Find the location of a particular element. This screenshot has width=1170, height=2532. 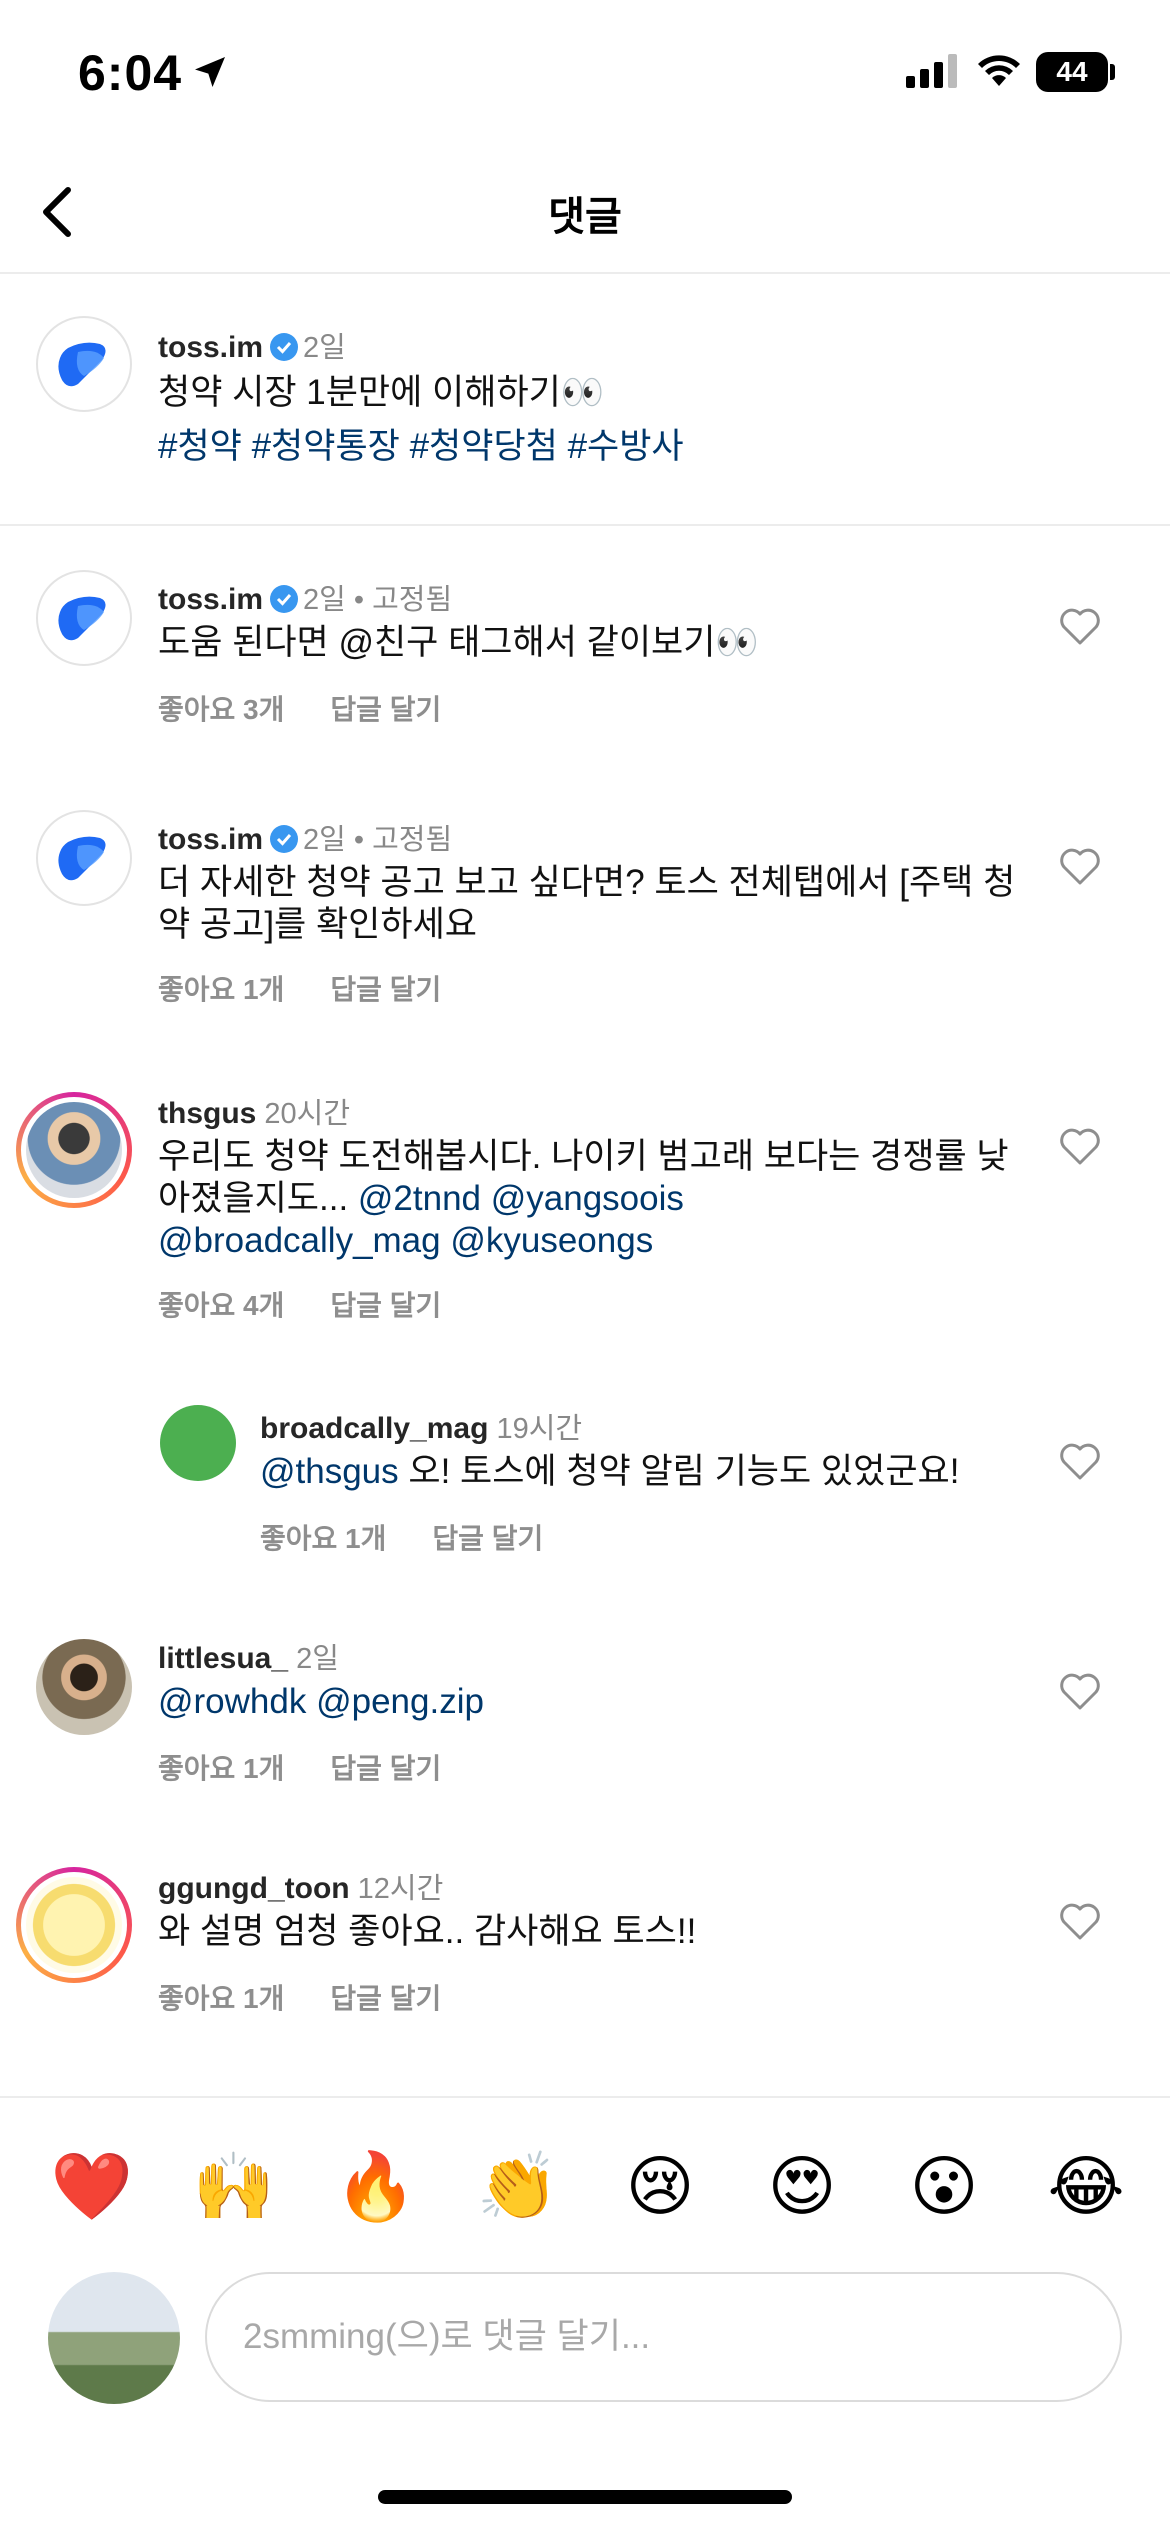

username: ggungd_toon is located at coordinates (254, 1888).